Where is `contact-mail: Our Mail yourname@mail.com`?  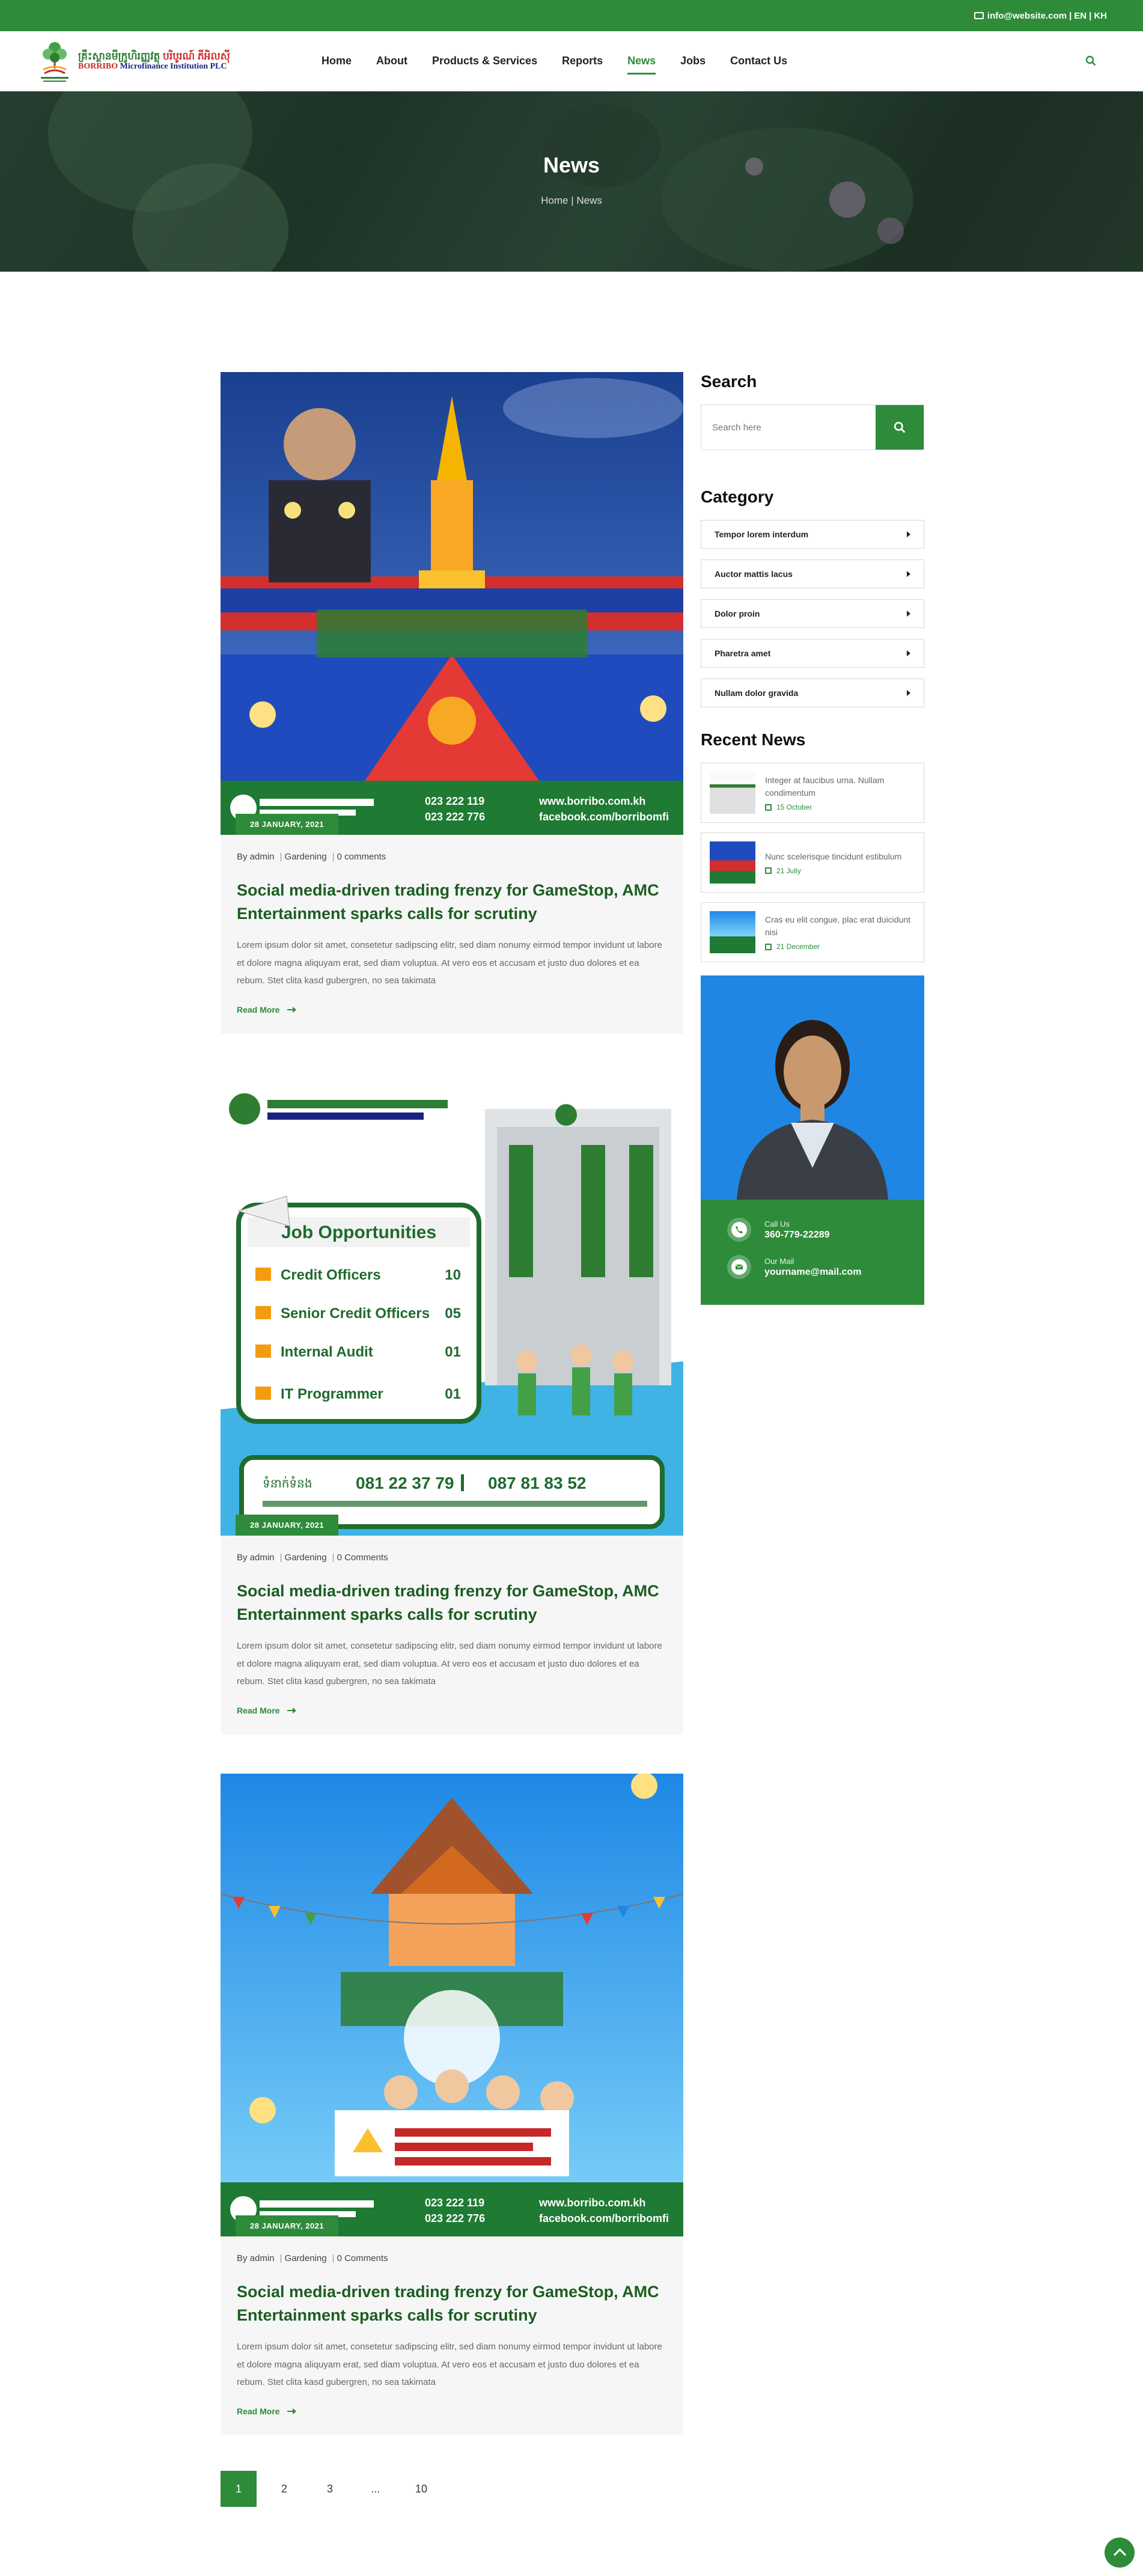 contact-mail: Our Mail yourname@mail.com is located at coordinates (812, 1267).